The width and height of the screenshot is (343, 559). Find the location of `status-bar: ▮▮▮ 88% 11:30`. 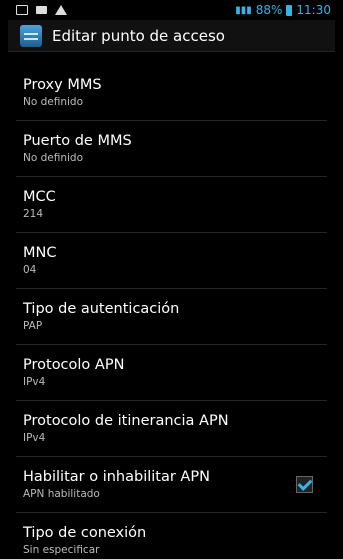

status-bar: ▮▮▮ 88% 11:30 is located at coordinates (171, 10).